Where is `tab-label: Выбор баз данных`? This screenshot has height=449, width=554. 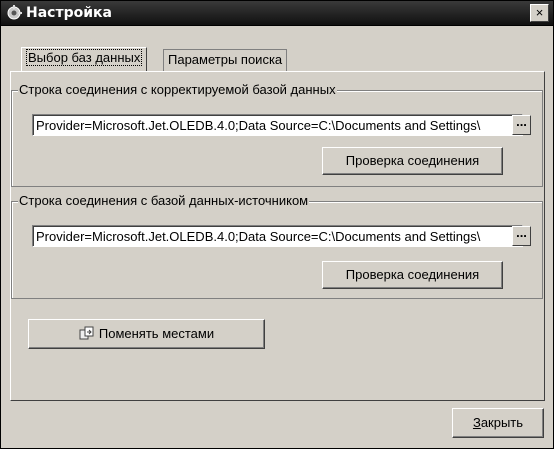
tab-label: Выбор баз данных is located at coordinates (84, 57).